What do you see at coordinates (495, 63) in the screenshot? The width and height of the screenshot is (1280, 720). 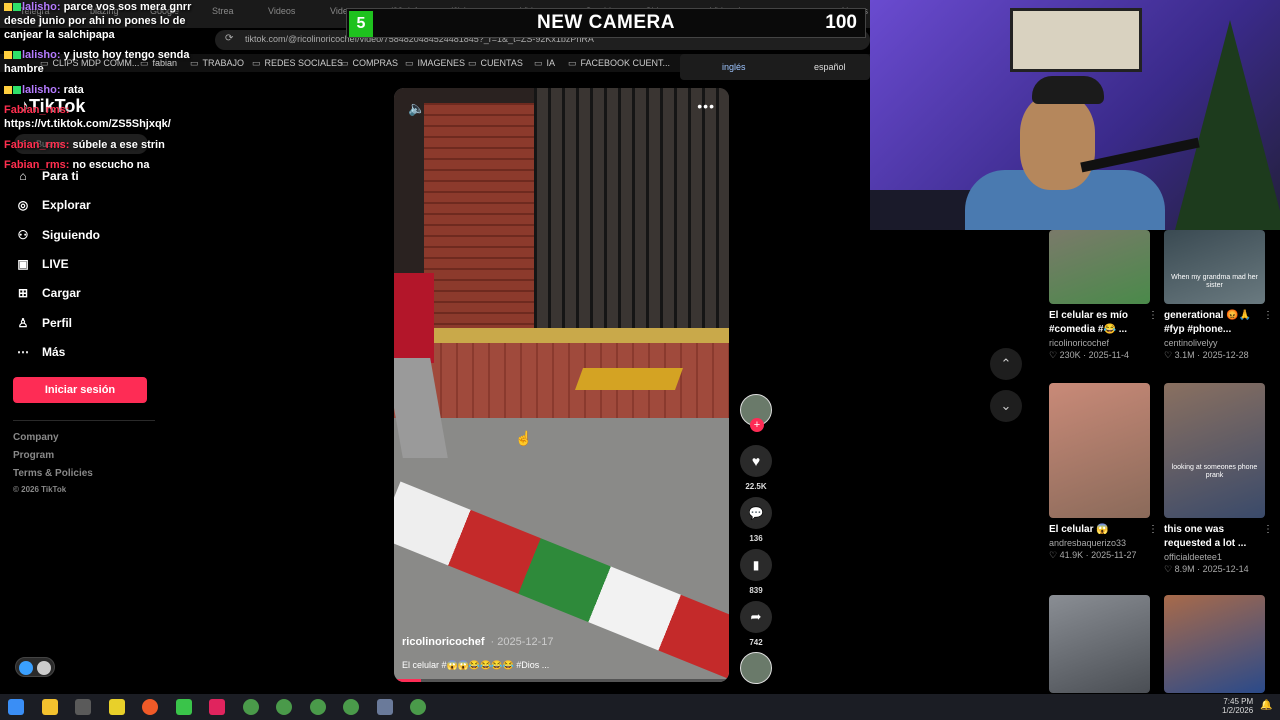 I see `bookmark-item: CUENTAS` at bounding box center [495, 63].